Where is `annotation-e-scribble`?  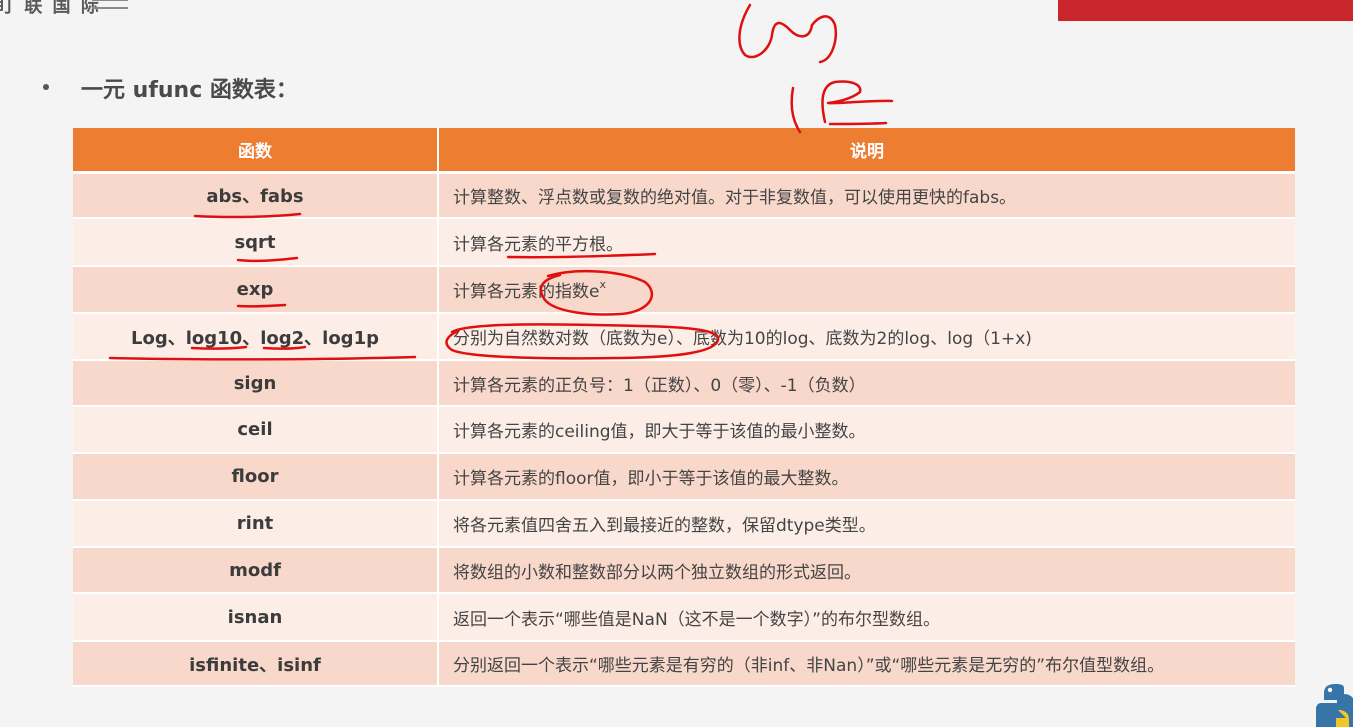
annotation-e-scribble is located at coordinates (842, 107).